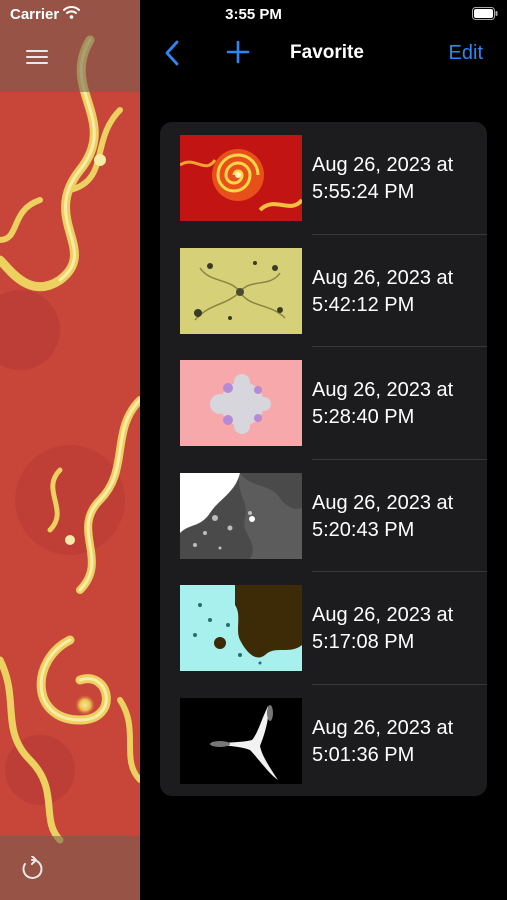  I want to click on favorite-time: 5:55:24 PM, so click(363, 192).